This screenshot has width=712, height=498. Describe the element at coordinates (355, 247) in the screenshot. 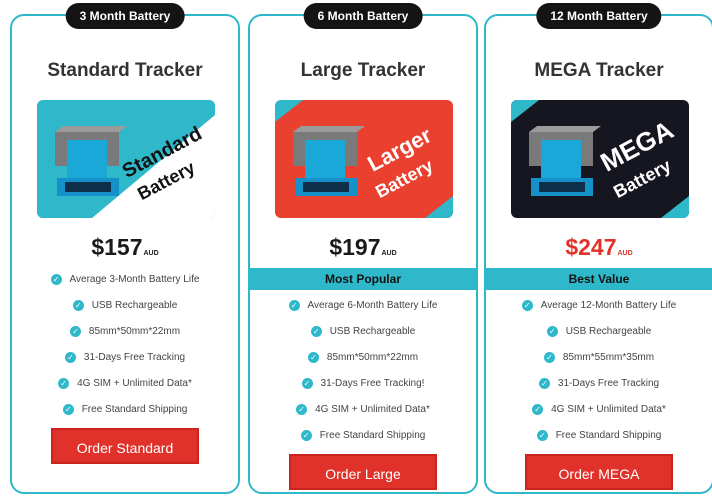

I see `price-value: $197` at that location.